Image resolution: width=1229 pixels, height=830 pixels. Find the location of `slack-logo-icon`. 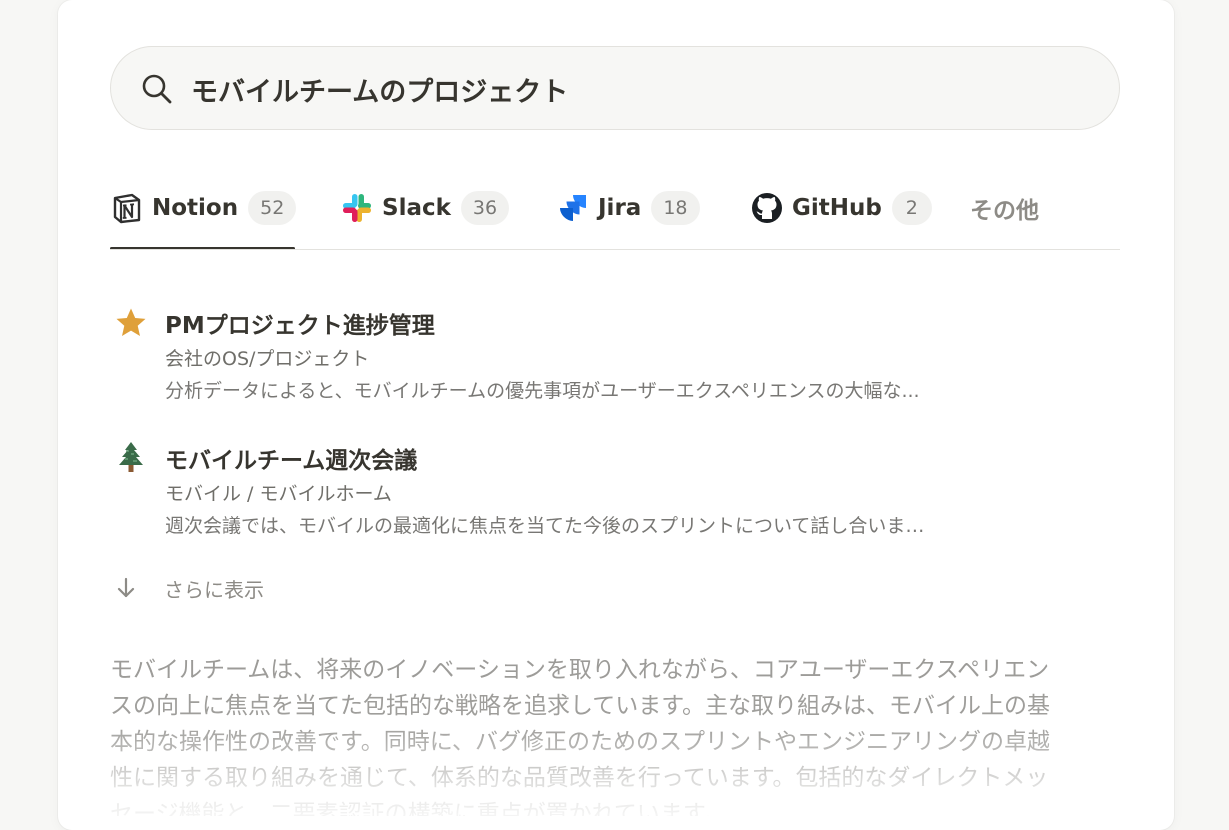

slack-logo-icon is located at coordinates (357, 208).